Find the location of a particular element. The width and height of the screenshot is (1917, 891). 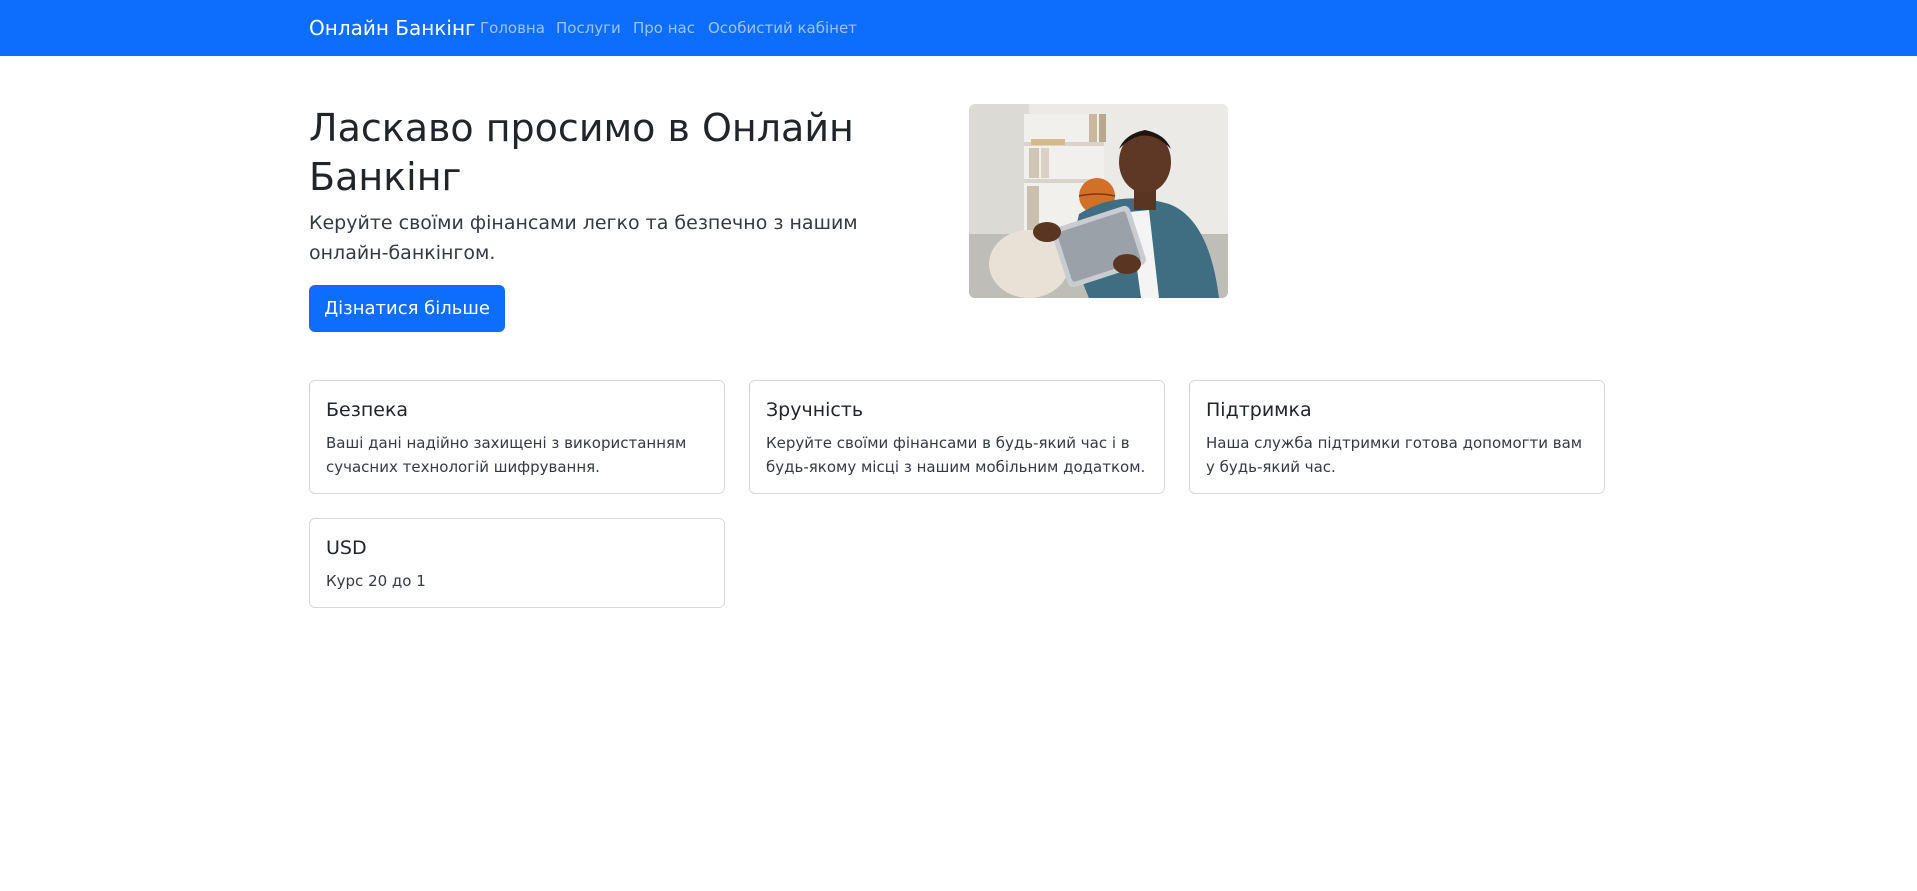

nav-link-account: Особистий кабінет is located at coordinates (782, 28).